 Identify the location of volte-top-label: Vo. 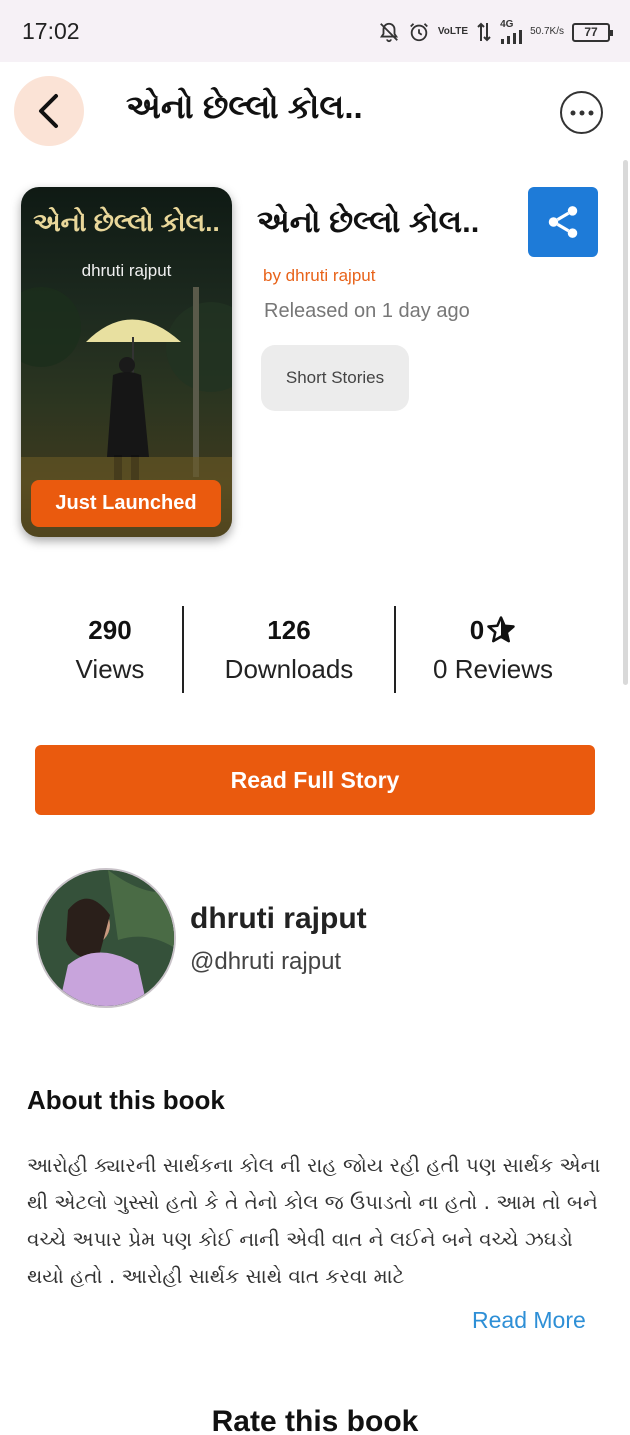
(443, 31).